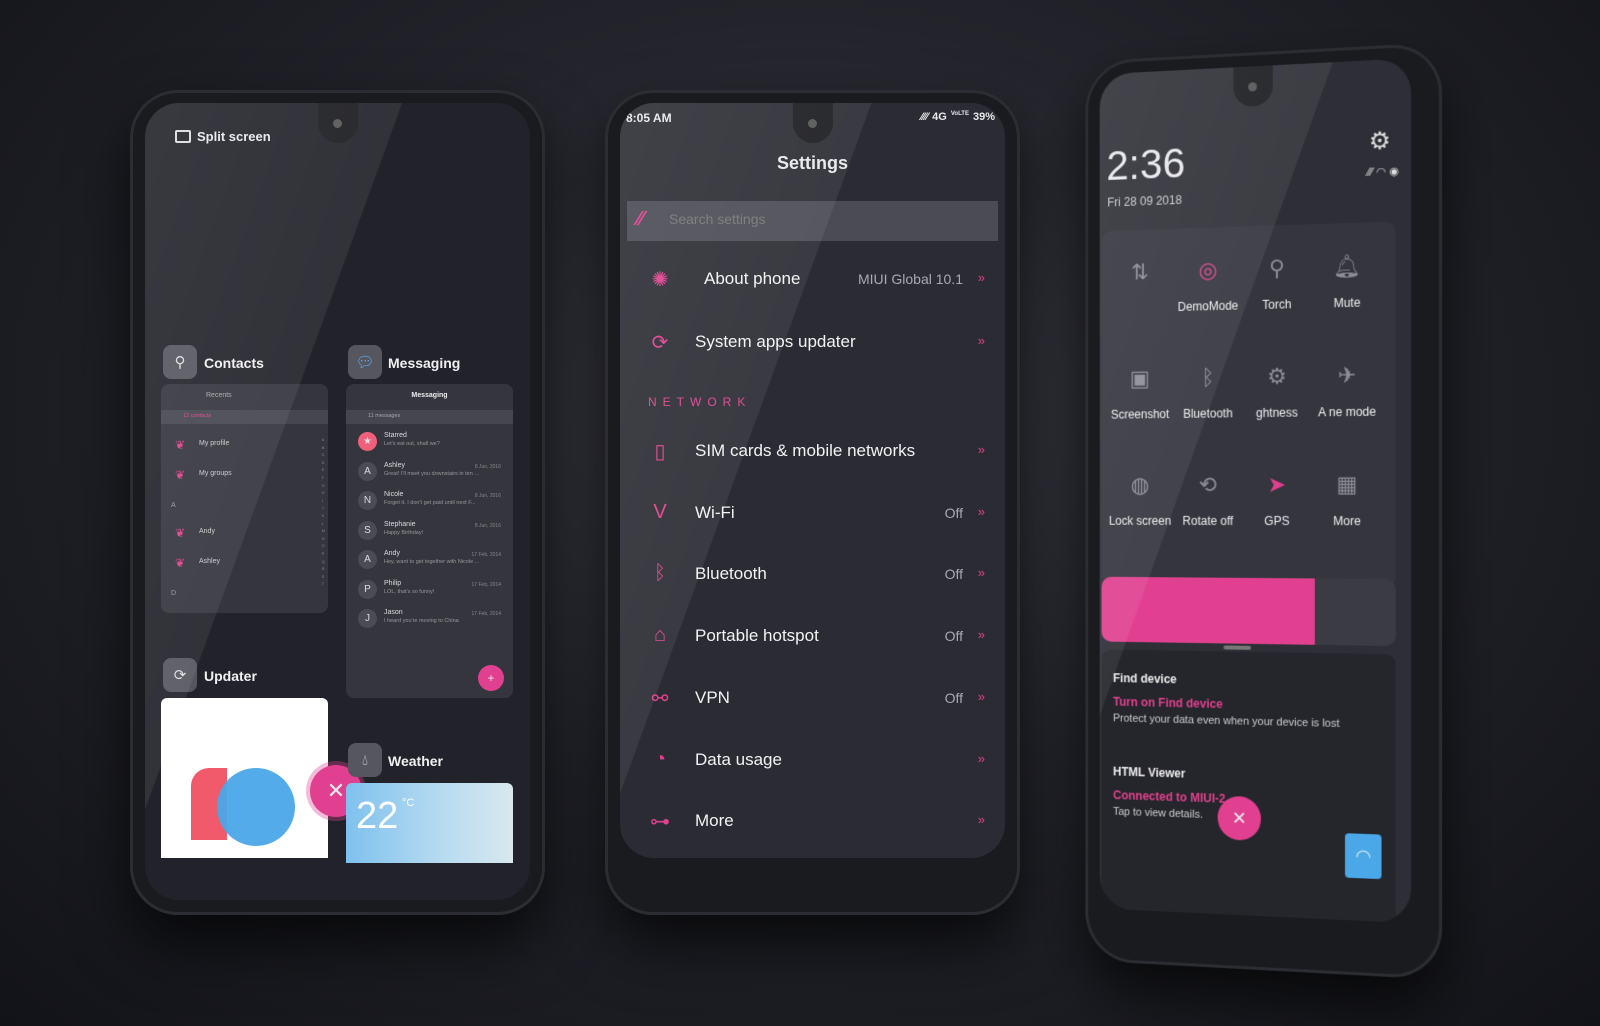 Image resolution: width=1600 pixels, height=1026 pixels. What do you see at coordinates (491, 678) in the screenshot?
I see `compose-fab: +` at bounding box center [491, 678].